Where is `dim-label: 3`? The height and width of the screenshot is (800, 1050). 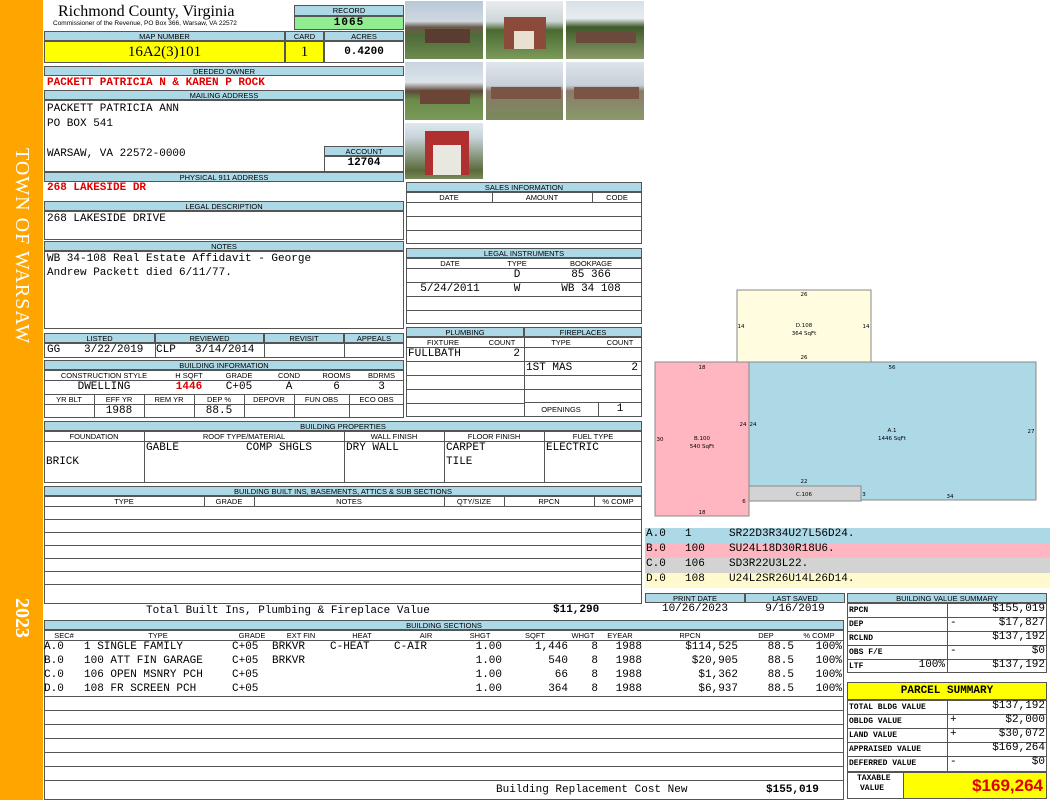
dim-label: 3 is located at coordinates (864, 495).